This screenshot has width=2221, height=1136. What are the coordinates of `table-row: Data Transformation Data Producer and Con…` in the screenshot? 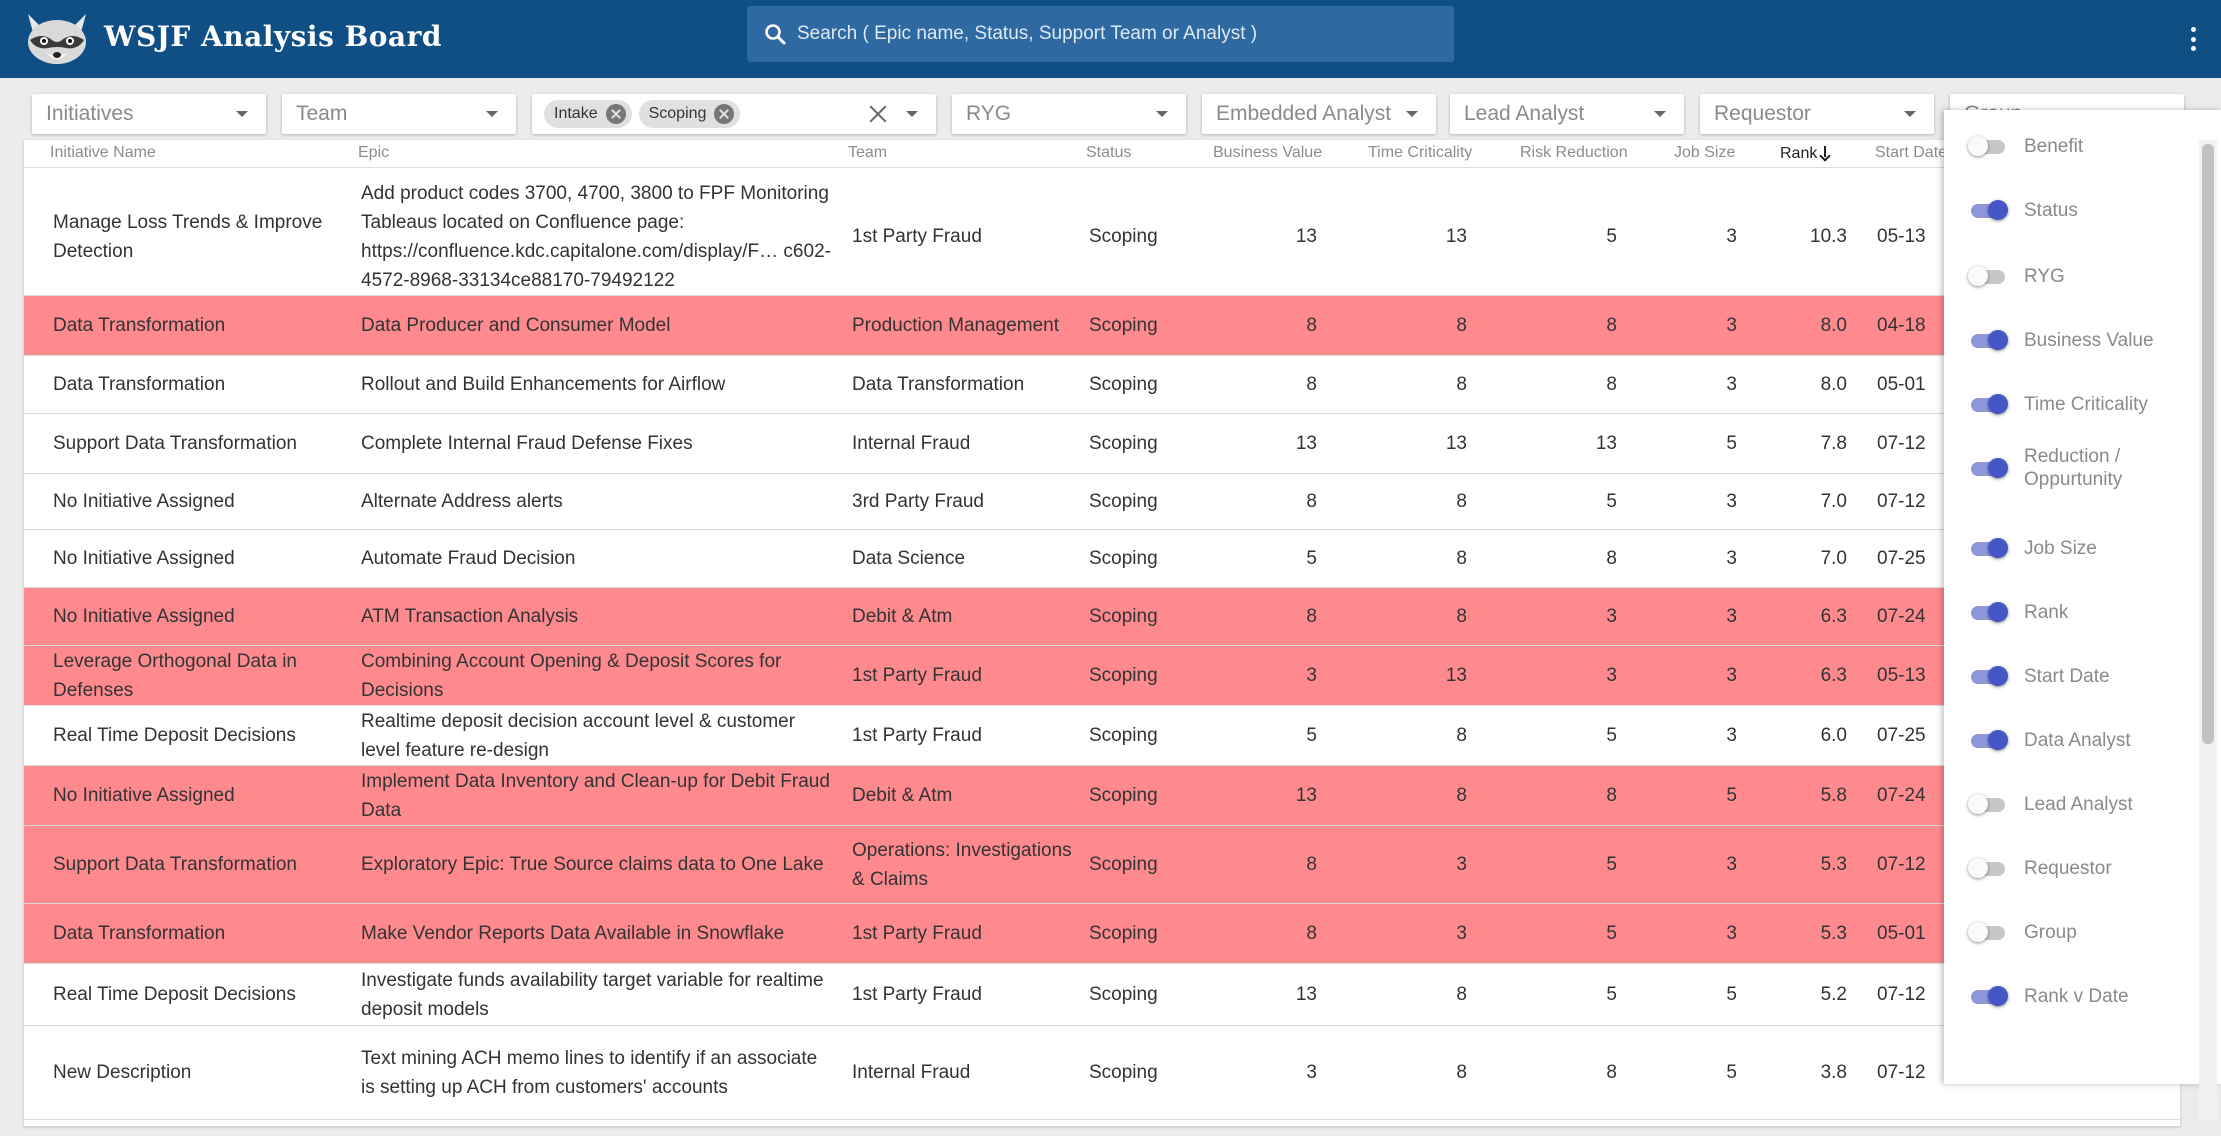 It's located at (1102, 326).